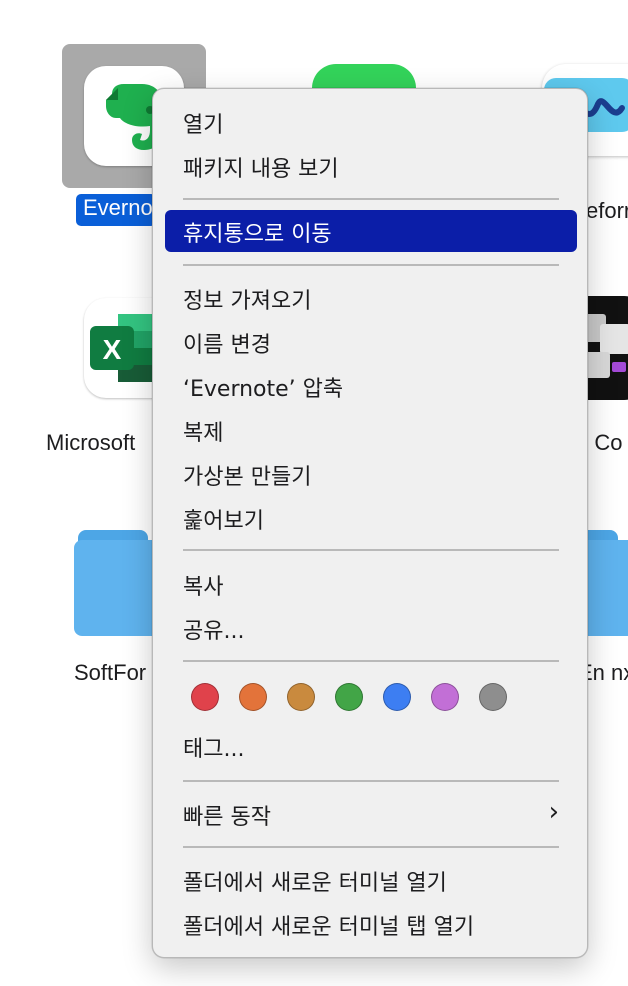 This screenshot has width=628, height=986. I want to click on tag-color-gray, so click(493, 697).